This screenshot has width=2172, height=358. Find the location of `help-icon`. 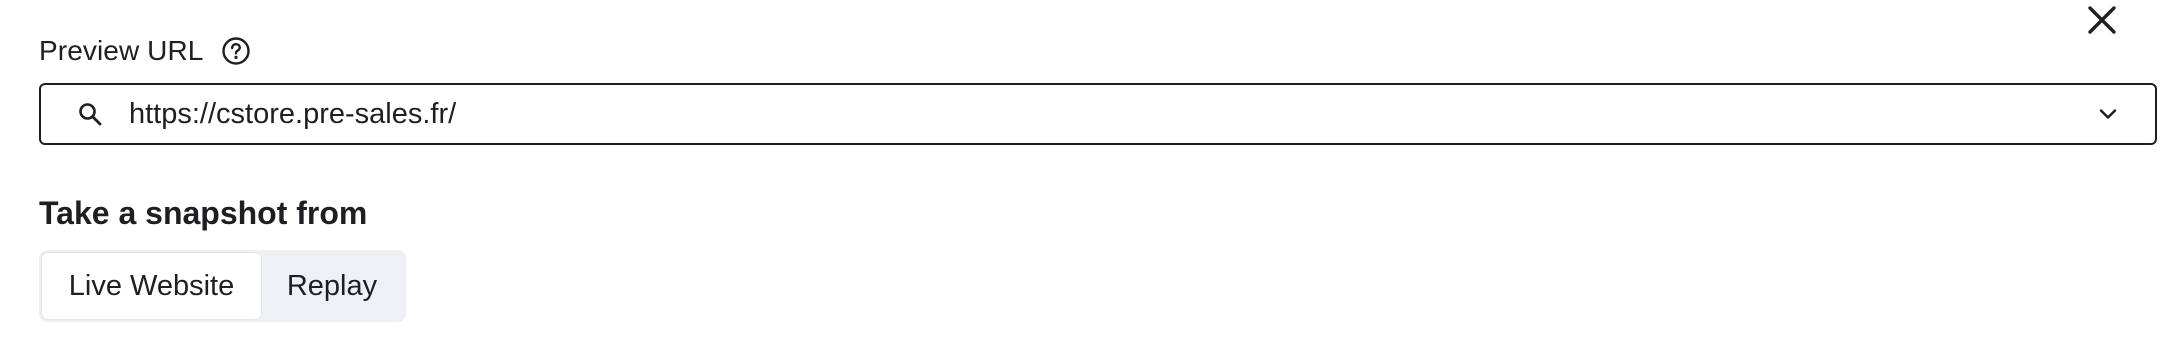

help-icon is located at coordinates (236, 51).